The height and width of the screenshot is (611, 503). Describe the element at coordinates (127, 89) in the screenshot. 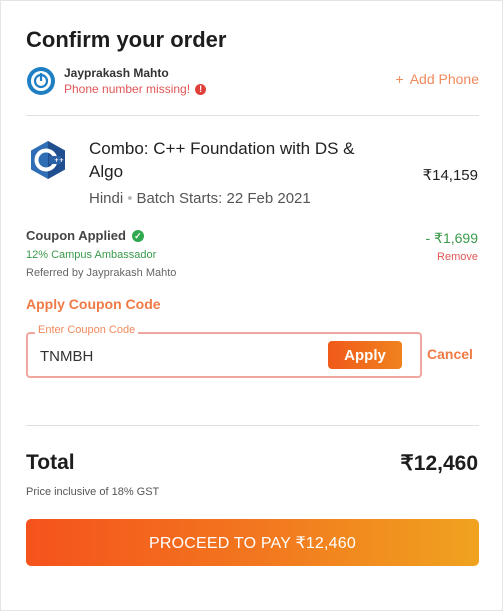

I see `phone-warning-text: Phone number missing!` at that location.